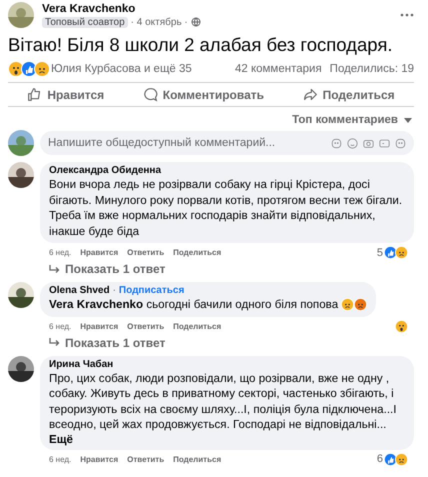 This screenshot has width=428, height=477. I want to click on comments-count: 42 комментария, so click(278, 69).